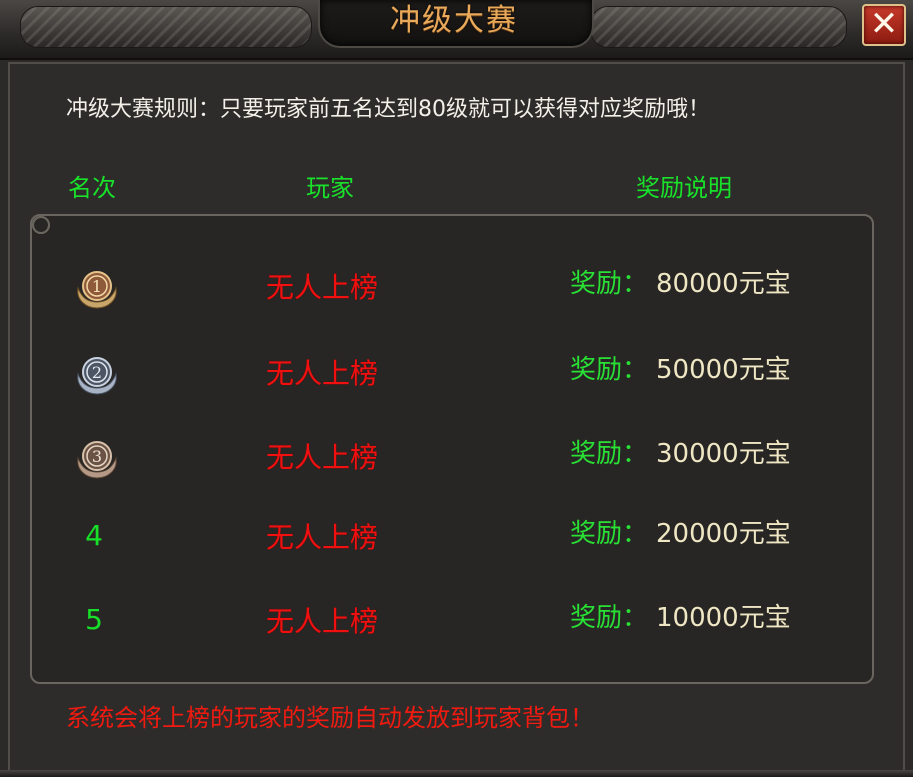  Describe the element at coordinates (94, 535) in the screenshot. I see `rank-number: 4` at that location.